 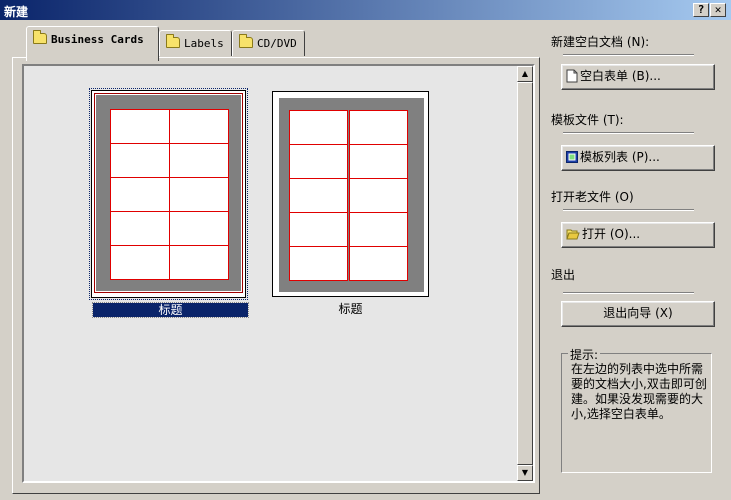 I want to click on tab-business-cards: Business Cards, so click(x=92, y=43).